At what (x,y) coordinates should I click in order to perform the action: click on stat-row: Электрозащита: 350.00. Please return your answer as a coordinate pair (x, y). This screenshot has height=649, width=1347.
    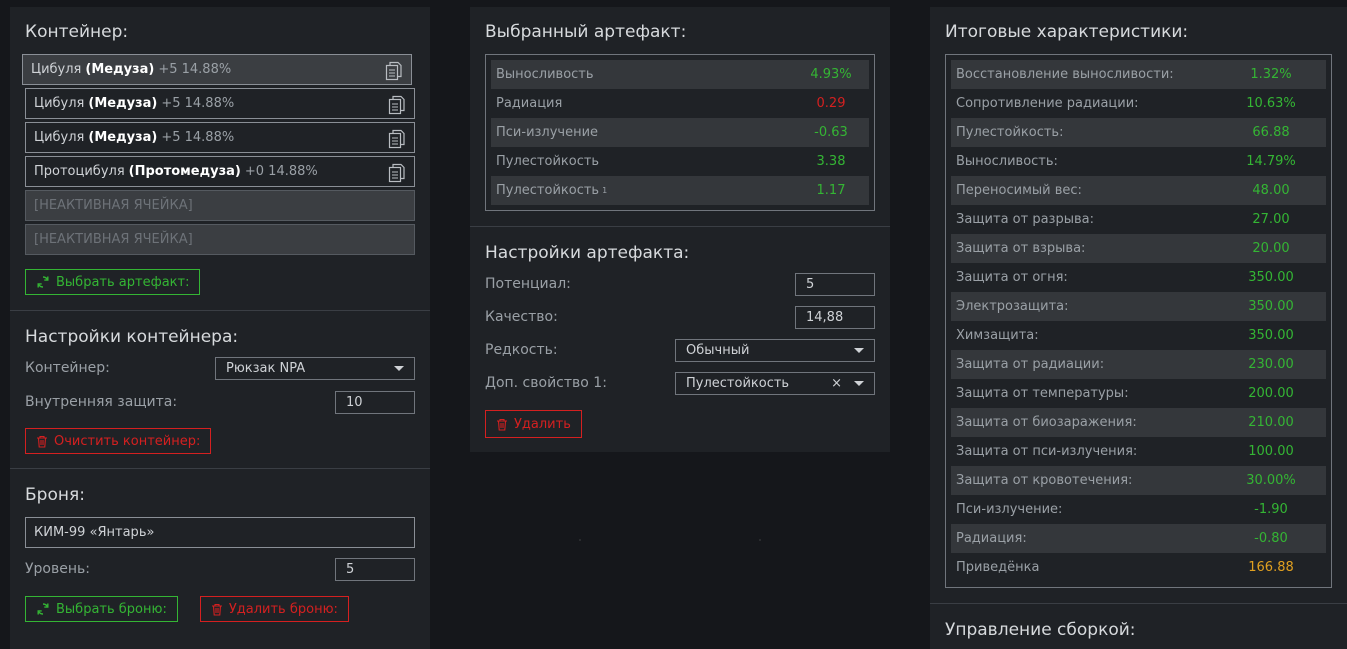
    Looking at the image, I should click on (1138, 306).